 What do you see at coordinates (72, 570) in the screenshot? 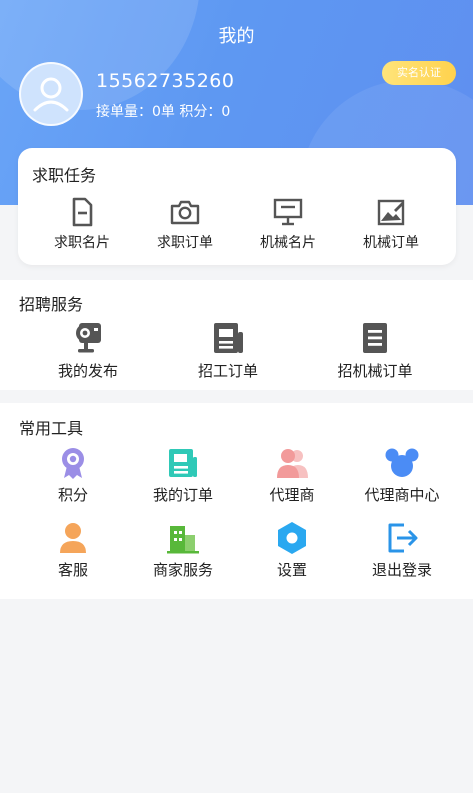
I see `customer-service-label: 客服` at bounding box center [72, 570].